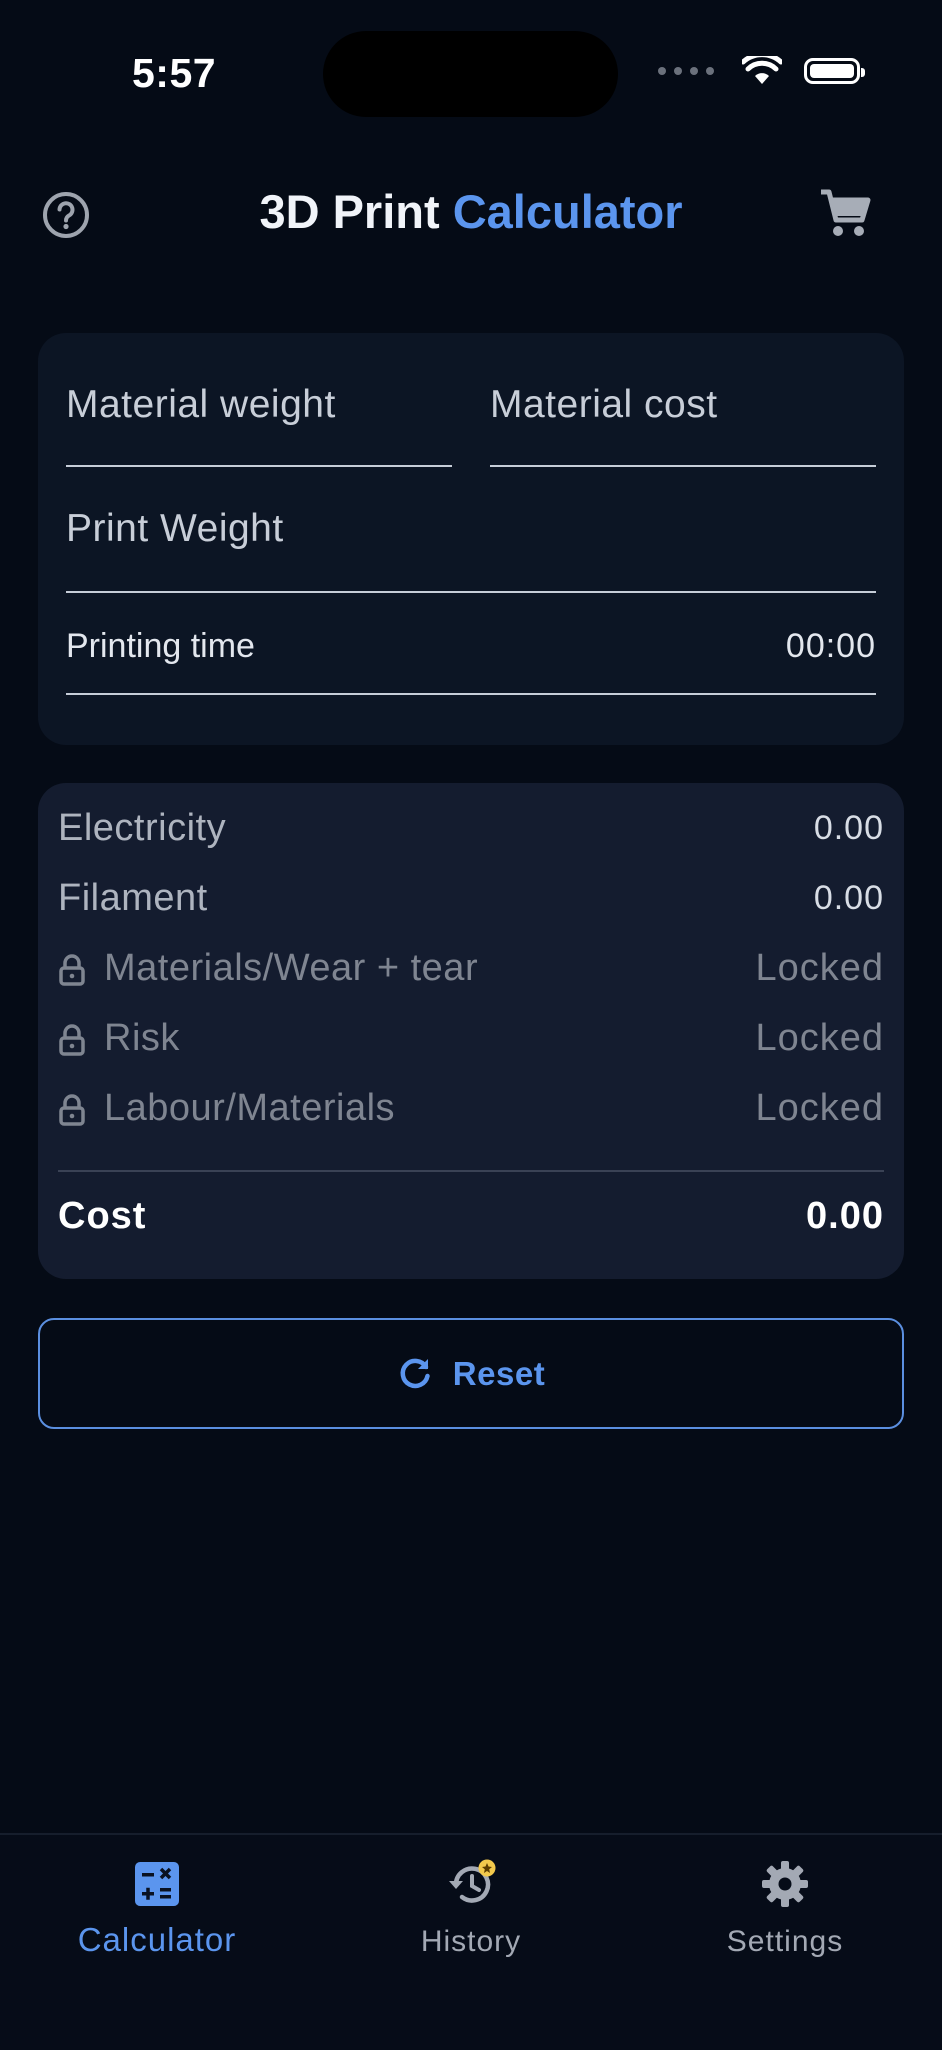  What do you see at coordinates (356, 211) in the screenshot?
I see `title-main: 3D Print` at bounding box center [356, 211].